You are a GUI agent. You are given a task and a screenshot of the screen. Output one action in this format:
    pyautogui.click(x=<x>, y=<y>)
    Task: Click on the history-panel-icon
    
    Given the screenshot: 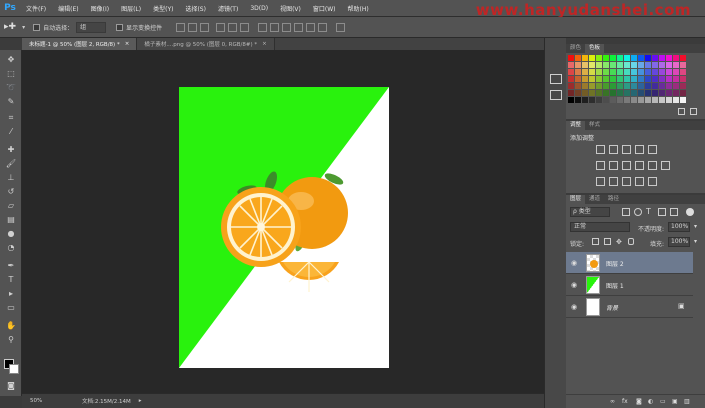 What is the action you would take?
    pyautogui.click(x=556, y=79)
    